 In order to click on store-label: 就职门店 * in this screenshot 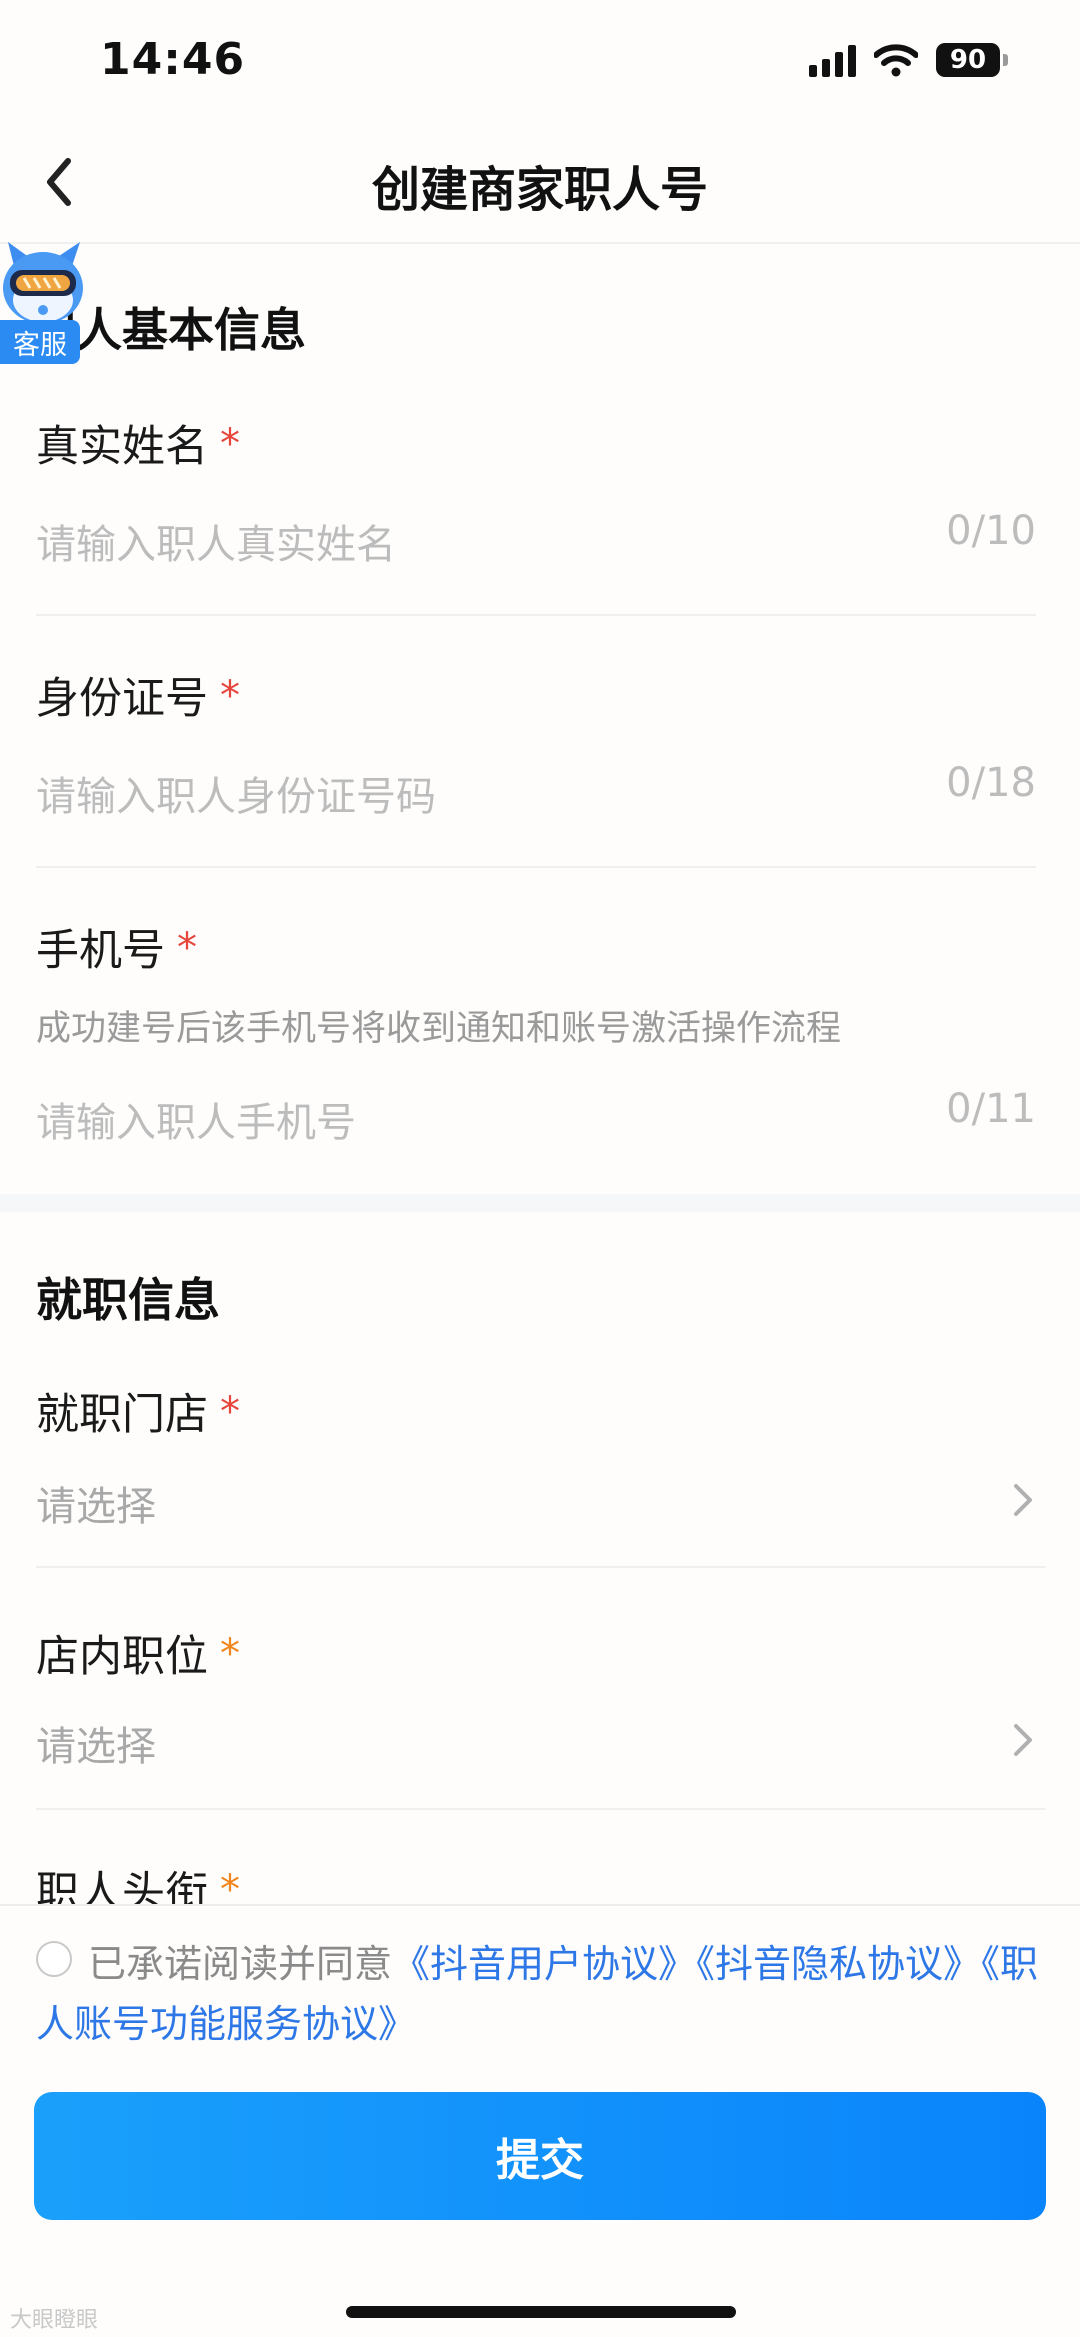, I will do `click(138, 1411)`.